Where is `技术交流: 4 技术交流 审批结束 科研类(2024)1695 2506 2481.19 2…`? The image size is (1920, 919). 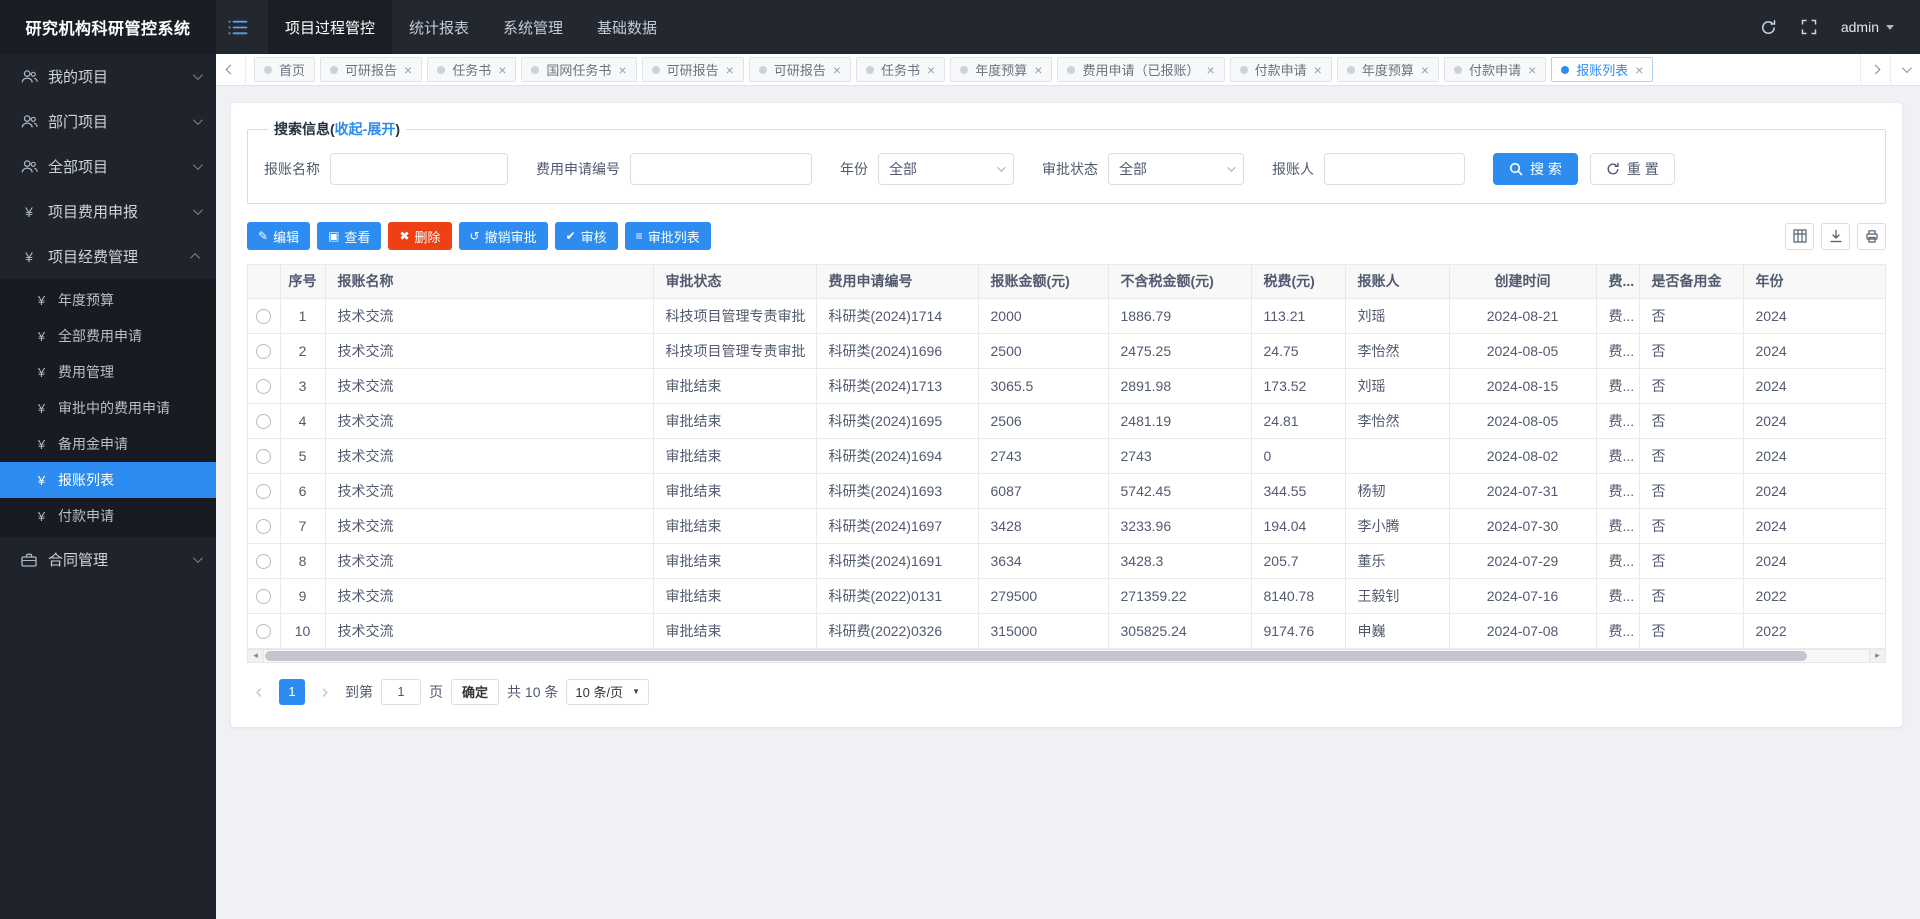 技术交流: 4 技术交流 审批结束 科研类(2024)1695 2506 2481.19 2… is located at coordinates (1066, 421).